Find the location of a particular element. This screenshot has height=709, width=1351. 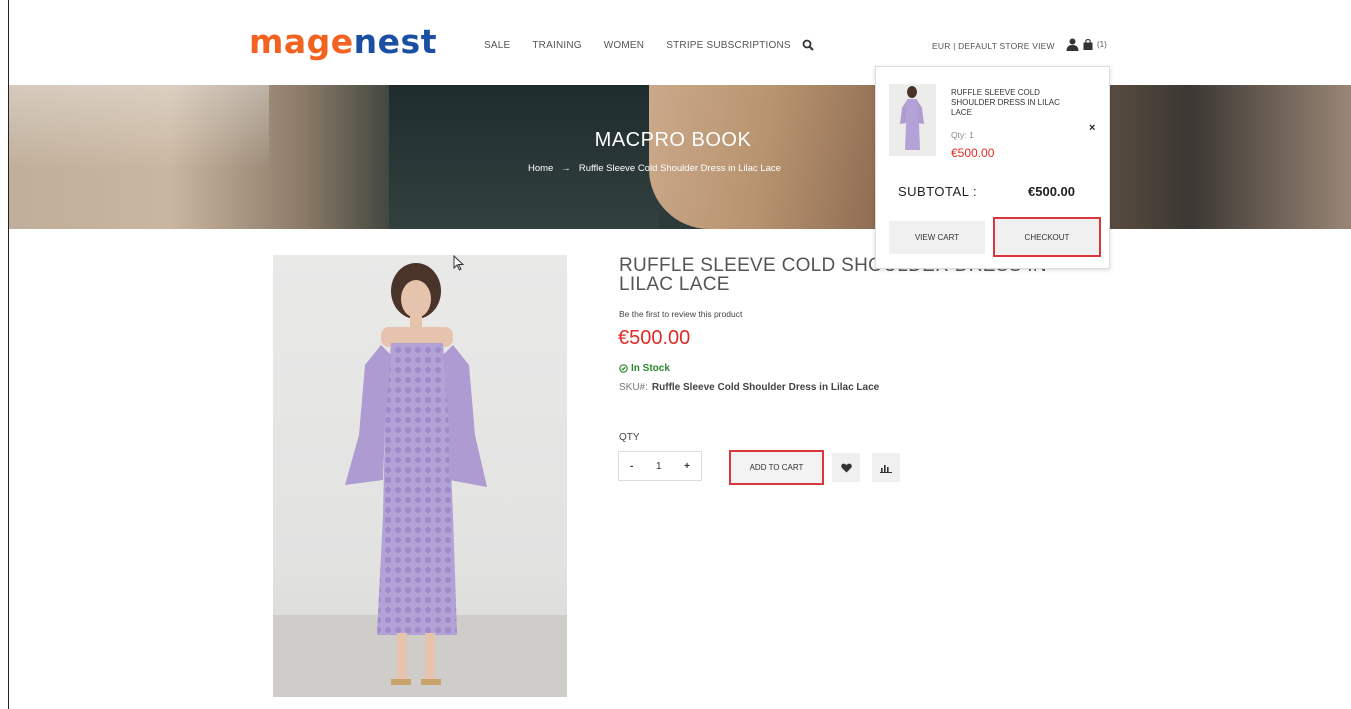

nav-sale: SALE is located at coordinates (497, 45).